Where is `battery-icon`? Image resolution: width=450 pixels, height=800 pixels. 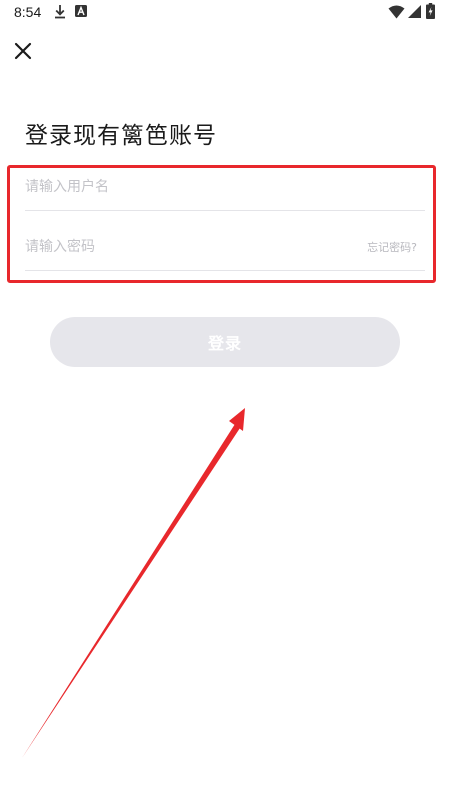 battery-icon is located at coordinates (430, 11).